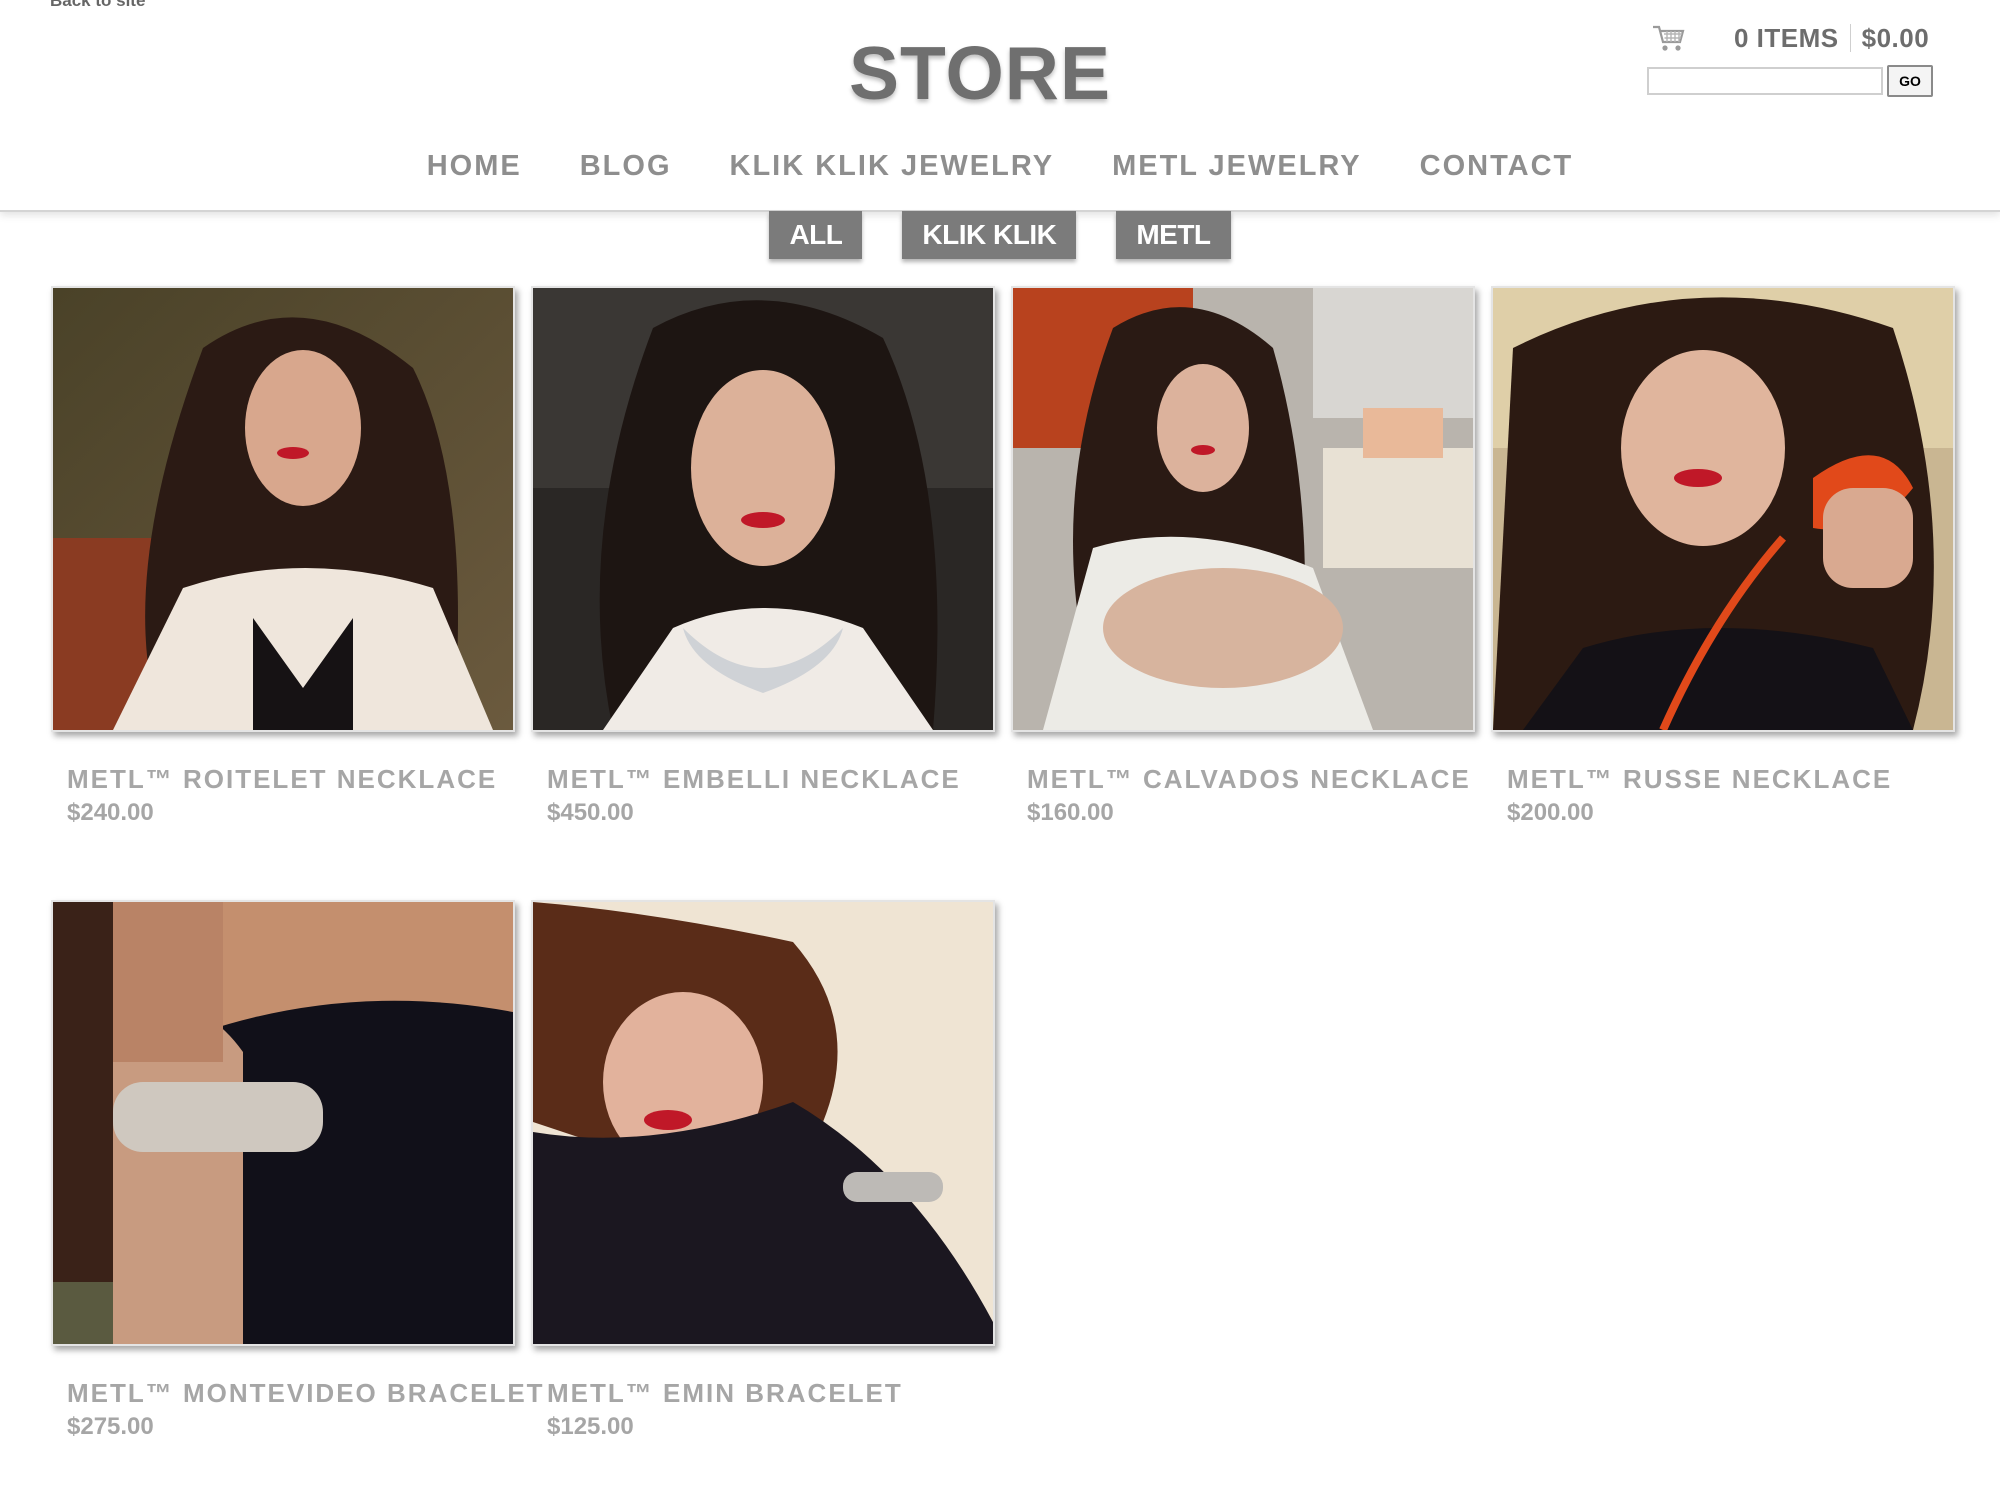  Describe the element at coordinates (771, 1393) in the screenshot. I see `product-name: METL™ EMIN BRACELET` at that location.